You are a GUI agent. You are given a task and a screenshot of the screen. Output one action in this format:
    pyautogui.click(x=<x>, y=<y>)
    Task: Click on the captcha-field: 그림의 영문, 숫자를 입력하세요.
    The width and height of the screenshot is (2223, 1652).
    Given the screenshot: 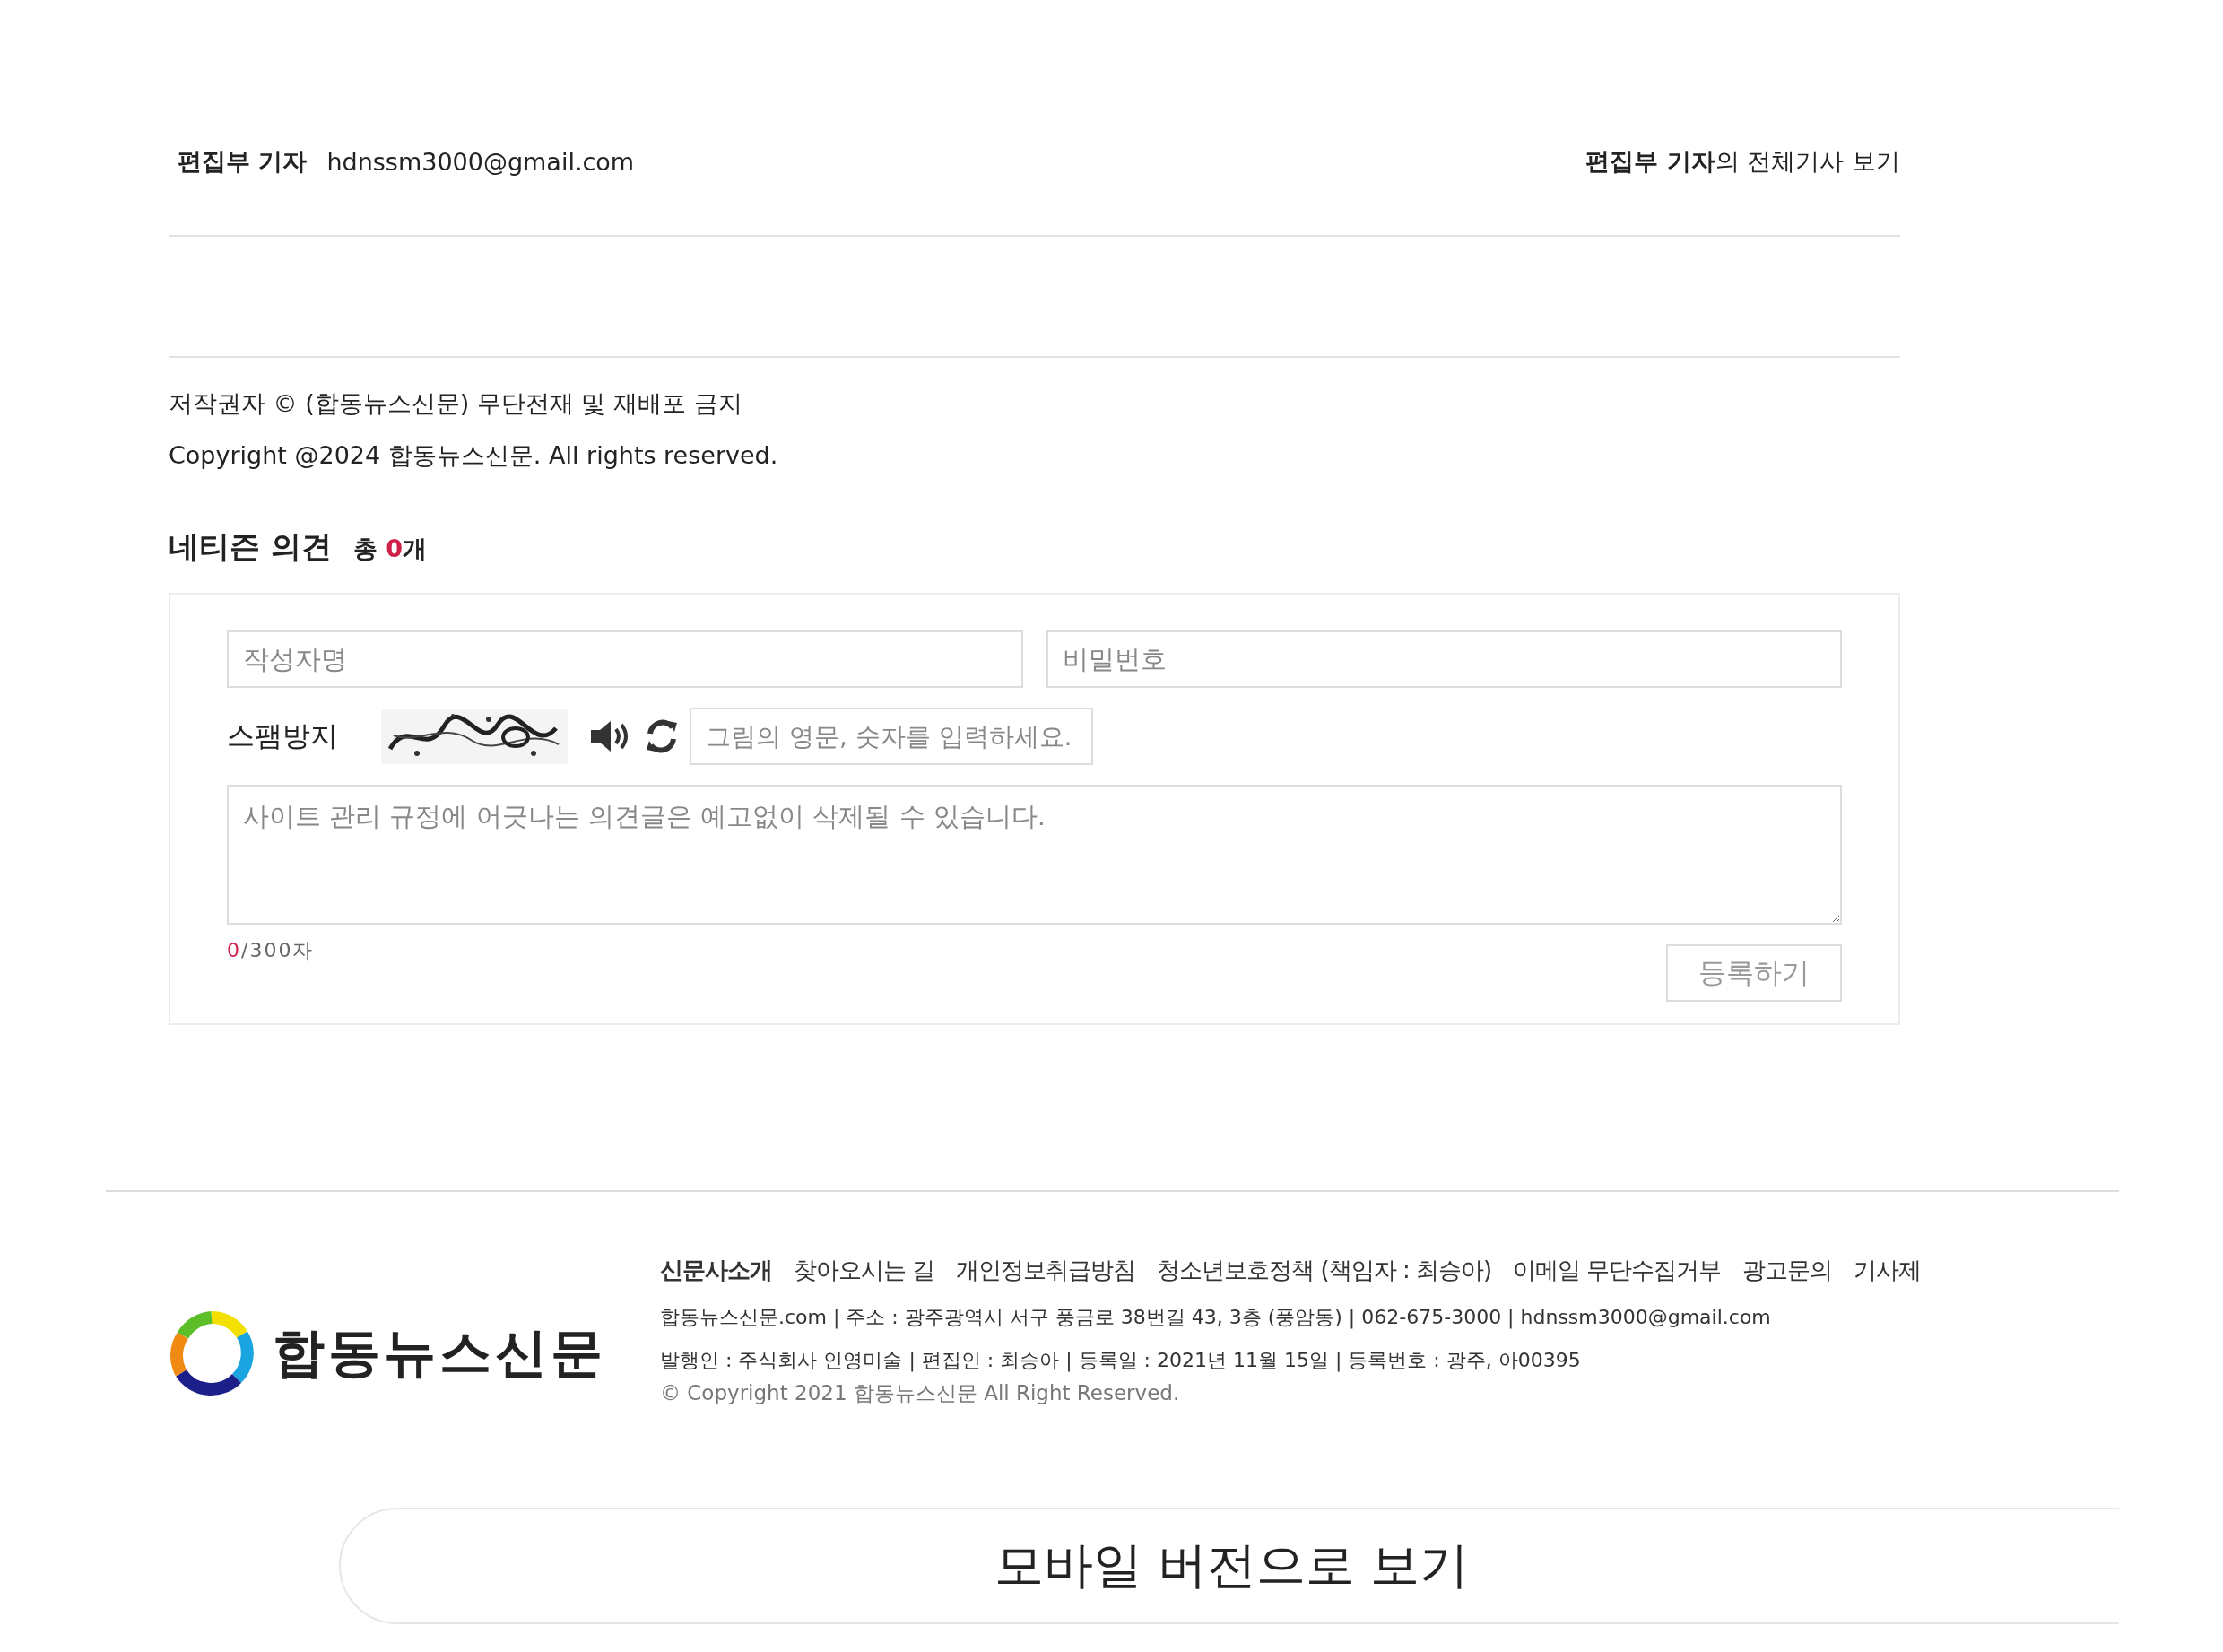 What is the action you would take?
    pyautogui.click(x=891, y=736)
    